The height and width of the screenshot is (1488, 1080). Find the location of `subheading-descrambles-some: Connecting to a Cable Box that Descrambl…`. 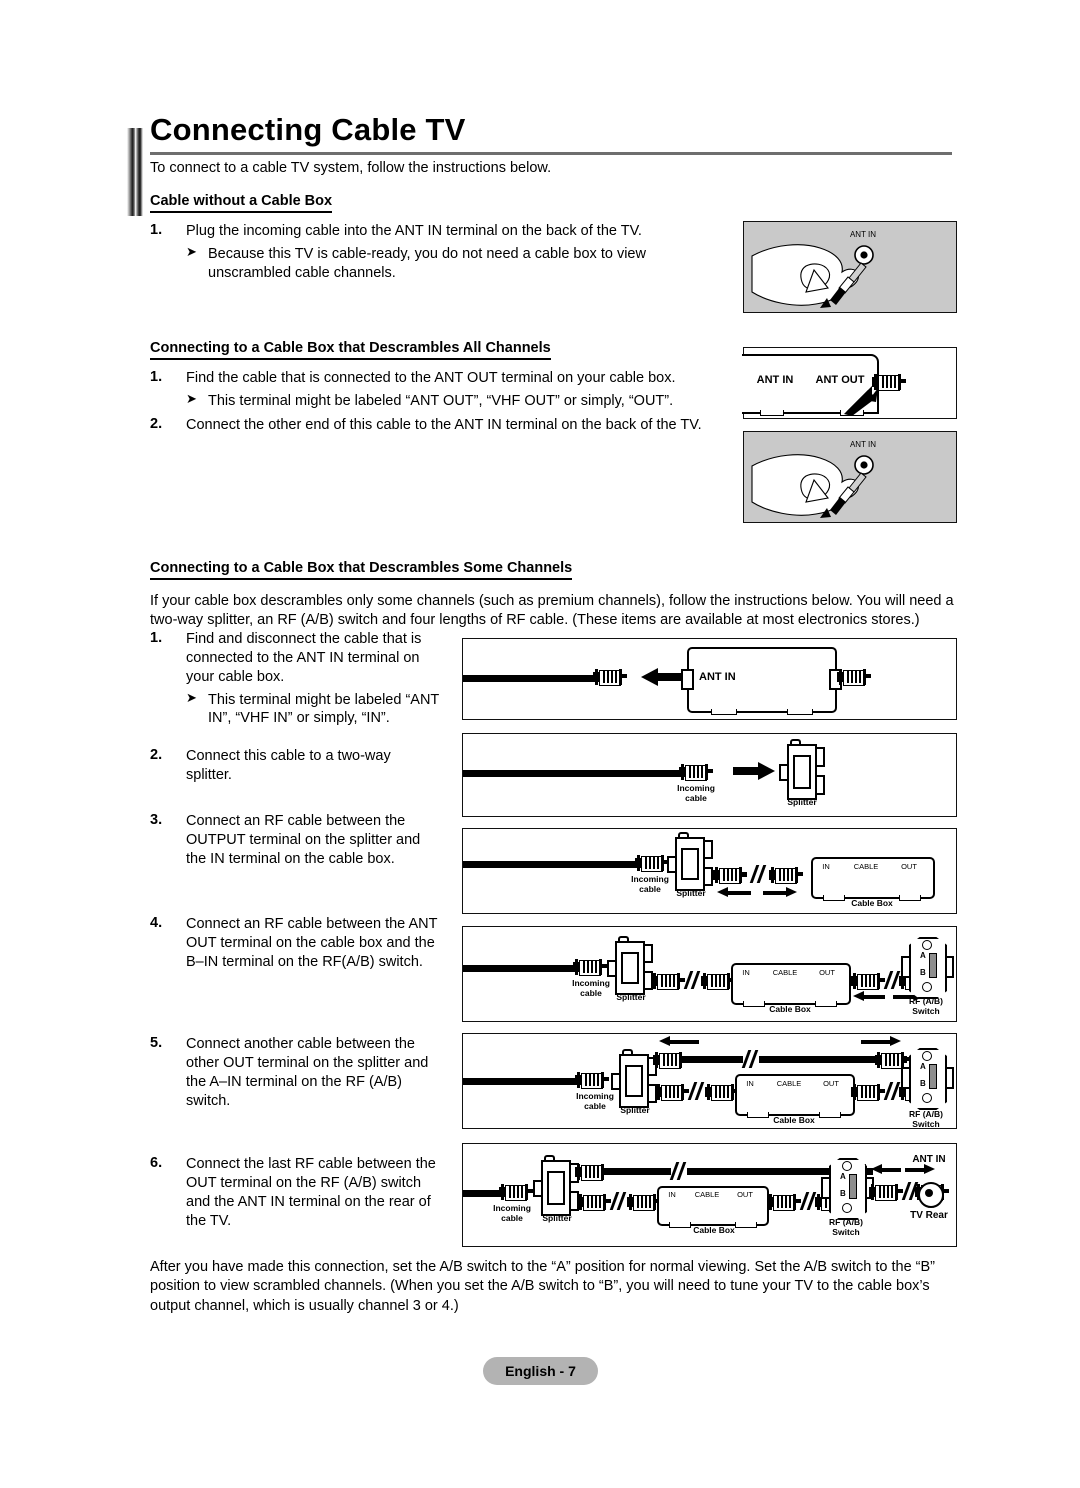

subheading-descrambles-some: Connecting to a Cable Box that Descrambl… is located at coordinates (361, 570).